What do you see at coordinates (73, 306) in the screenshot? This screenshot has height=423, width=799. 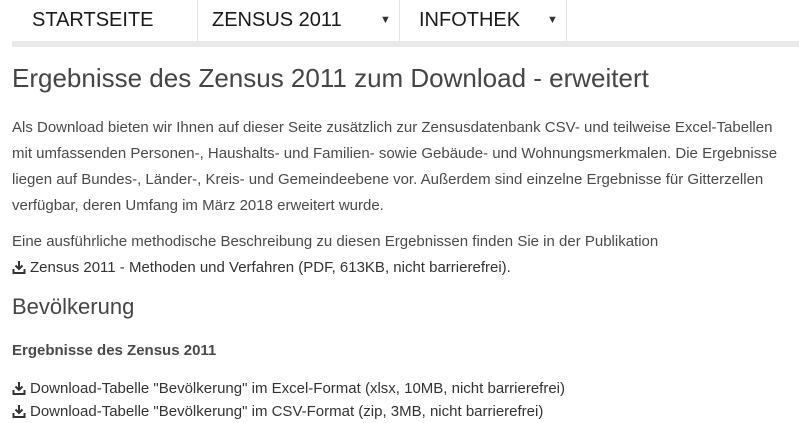 I see `section-heading: Bevölkerung` at bounding box center [73, 306].